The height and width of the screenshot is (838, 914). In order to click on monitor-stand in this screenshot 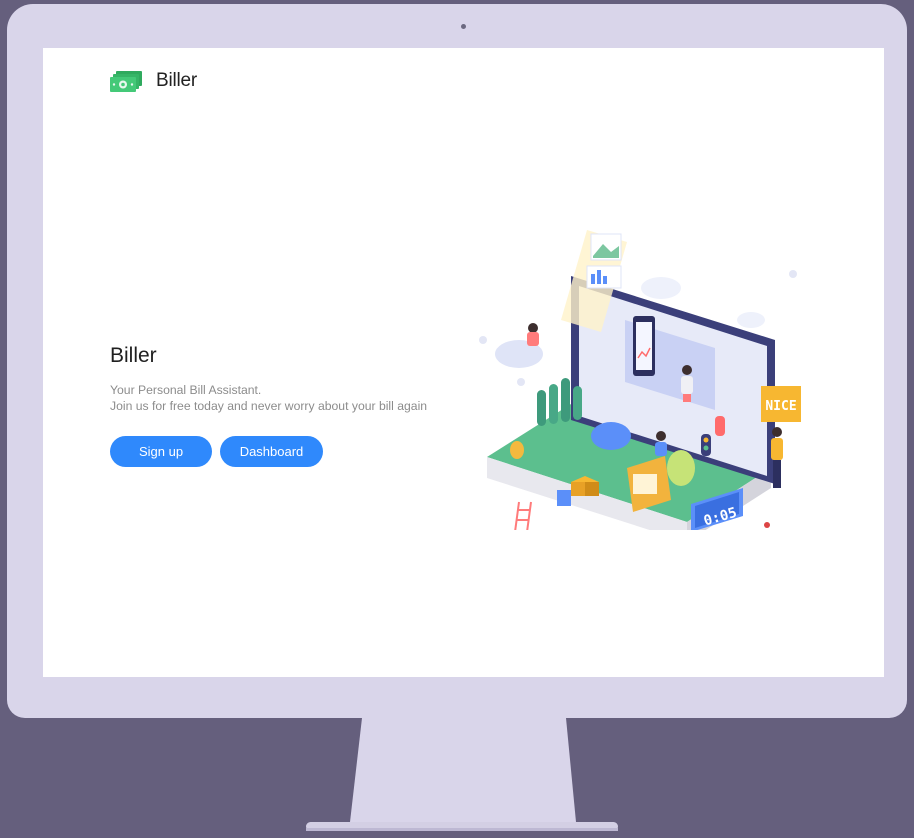, I will do `click(462, 774)`.